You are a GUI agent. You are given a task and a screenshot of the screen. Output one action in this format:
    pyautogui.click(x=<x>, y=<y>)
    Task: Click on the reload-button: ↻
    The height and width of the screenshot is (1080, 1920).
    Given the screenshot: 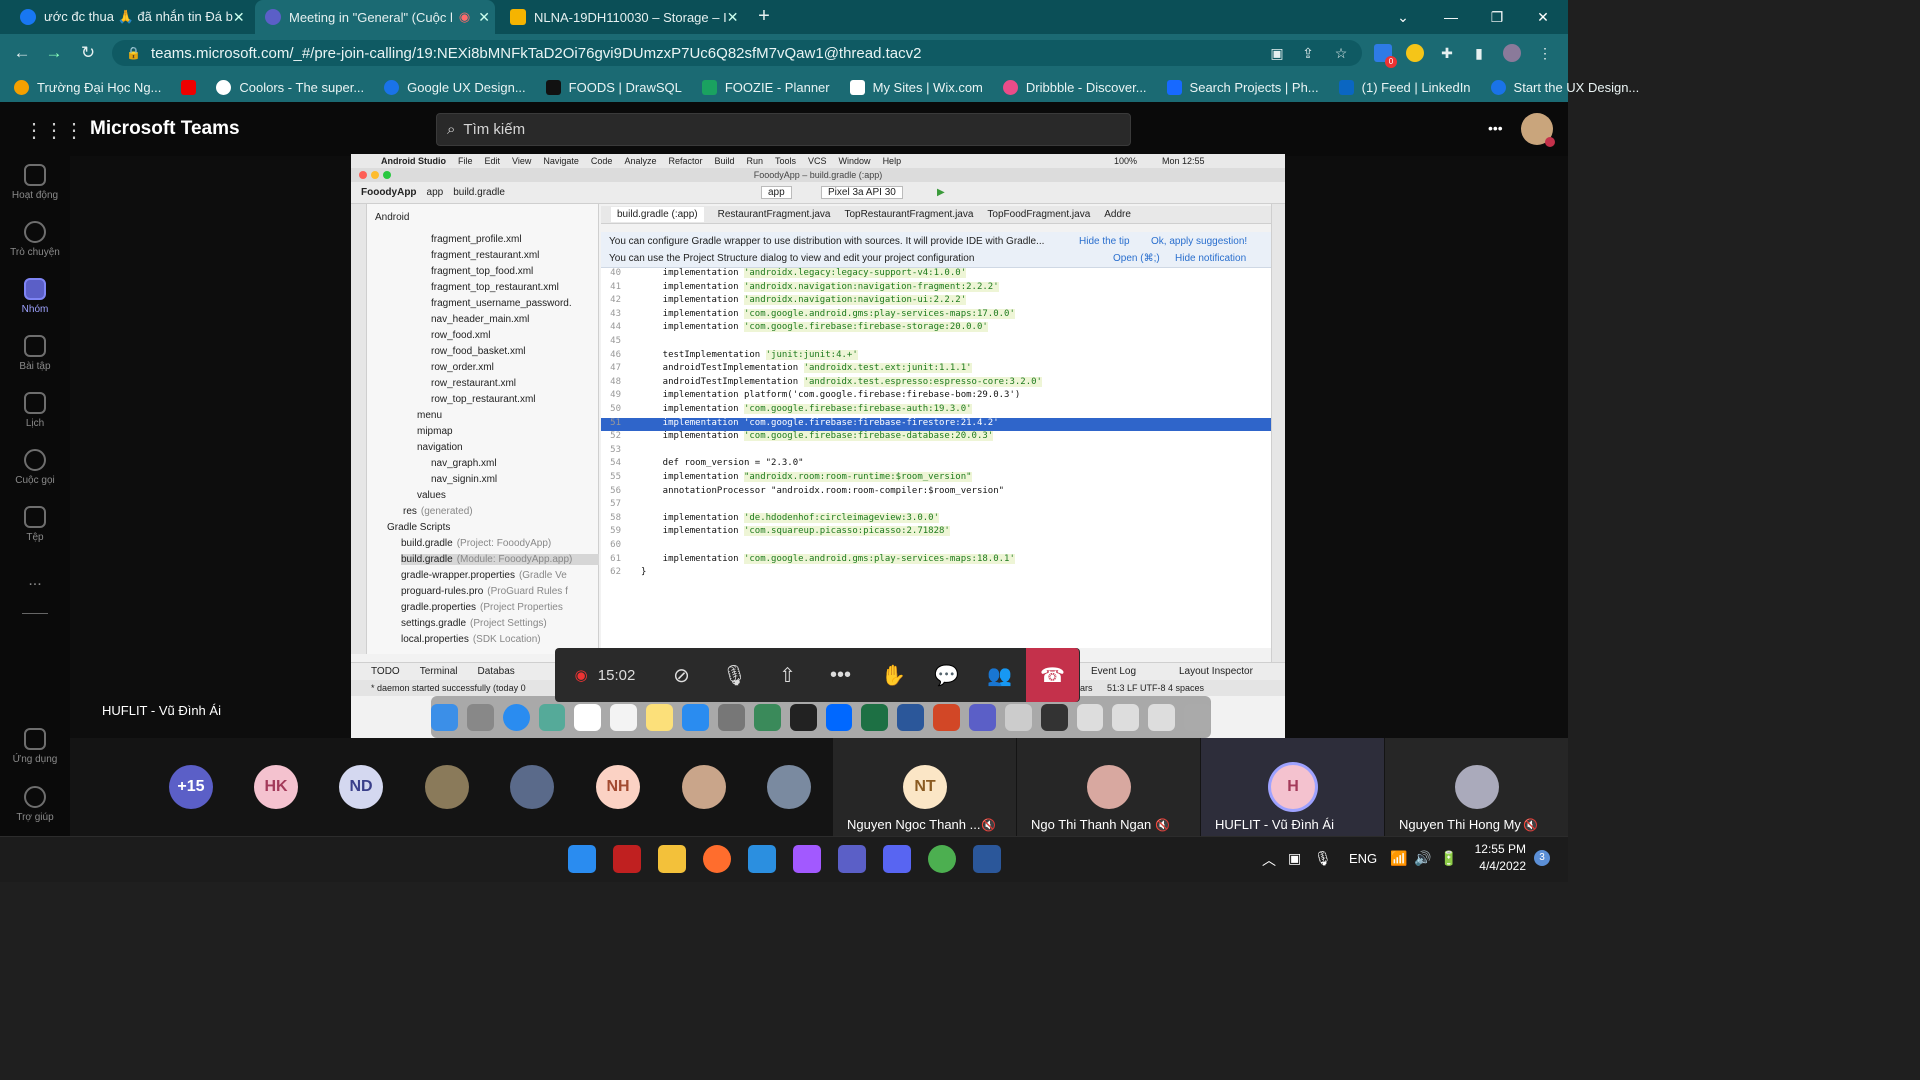 What is the action you would take?
    pyautogui.click(x=88, y=53)
    